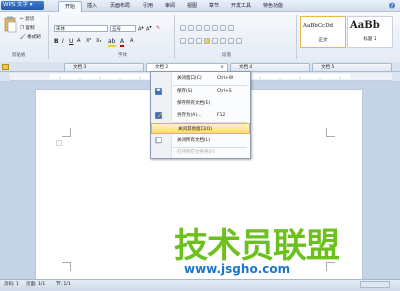 The width and height of the screenshot is (400, 291). Describe the element at coordinates (231, 41) in the screenshot. I see `shading-icon` at that location.